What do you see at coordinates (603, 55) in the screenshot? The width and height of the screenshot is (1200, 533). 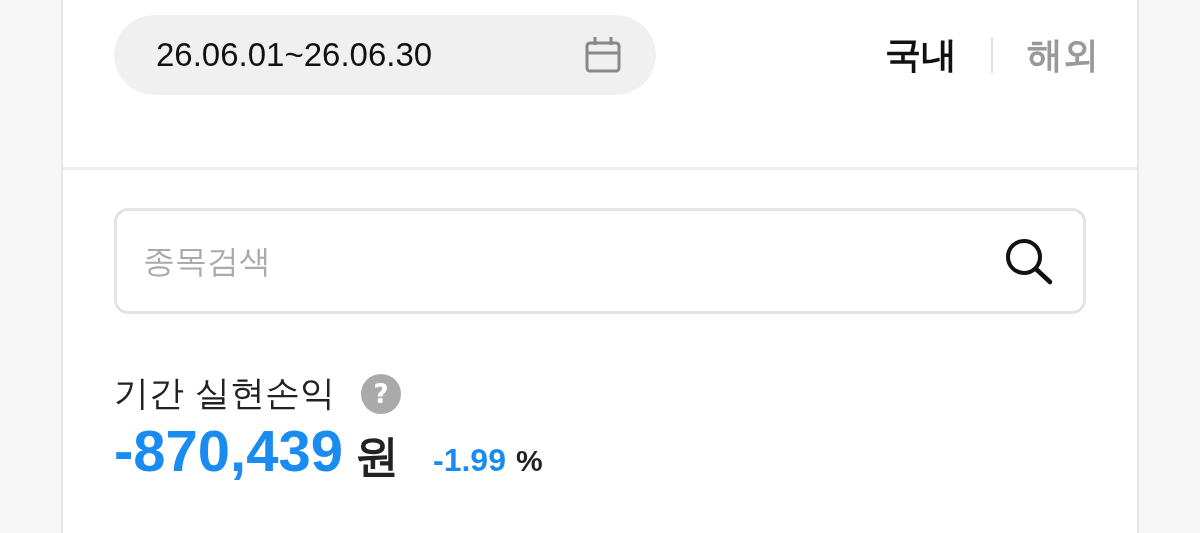 I see `calendar-icon` at bounding box center [603, 55].